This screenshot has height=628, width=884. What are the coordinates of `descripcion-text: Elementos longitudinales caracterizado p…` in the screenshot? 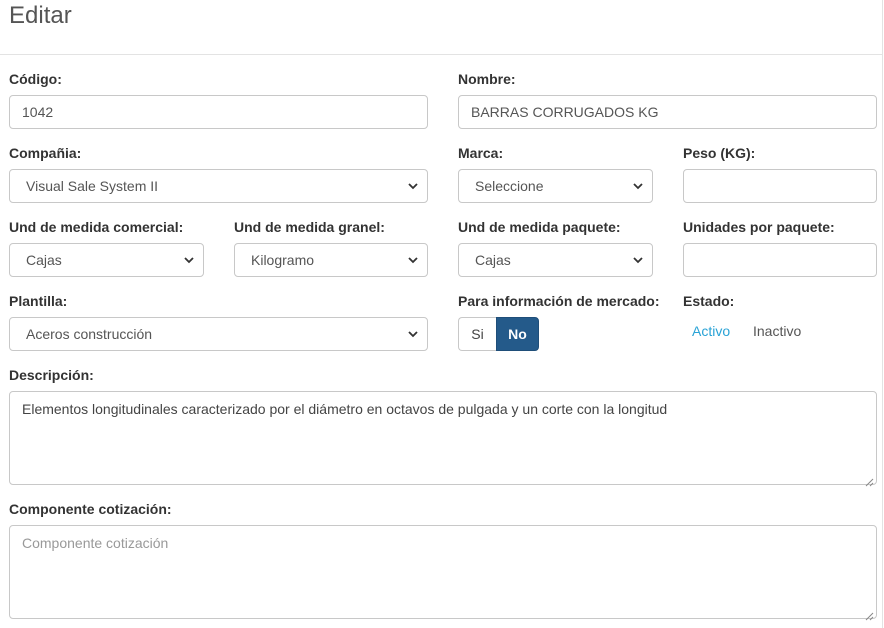 It's located at (345, 409).